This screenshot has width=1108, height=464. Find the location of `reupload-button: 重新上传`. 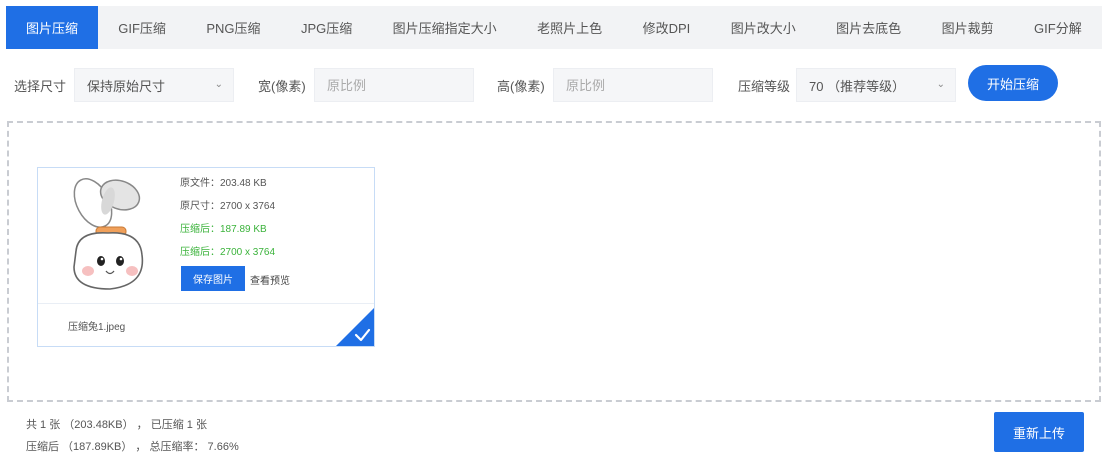

reupload-button: 重新上传 is located at coordinates (1039, 432).